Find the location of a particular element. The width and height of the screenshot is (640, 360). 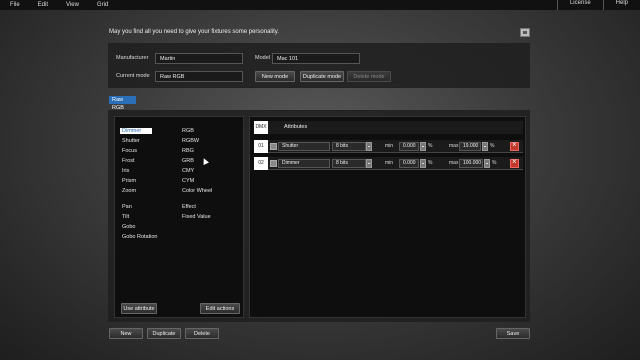

max-field: 19.000 is located at coordinates (470, 146).